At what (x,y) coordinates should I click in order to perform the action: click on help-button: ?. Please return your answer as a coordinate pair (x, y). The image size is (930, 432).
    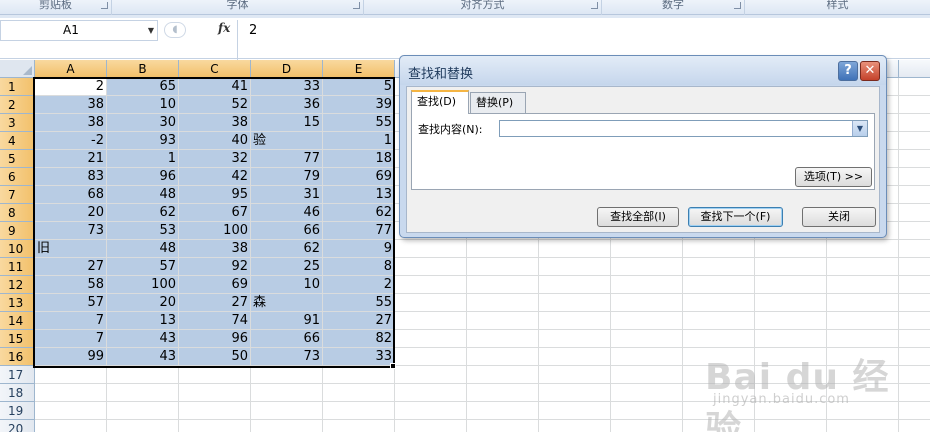
    Looking at the image, I should click on (848, 71).